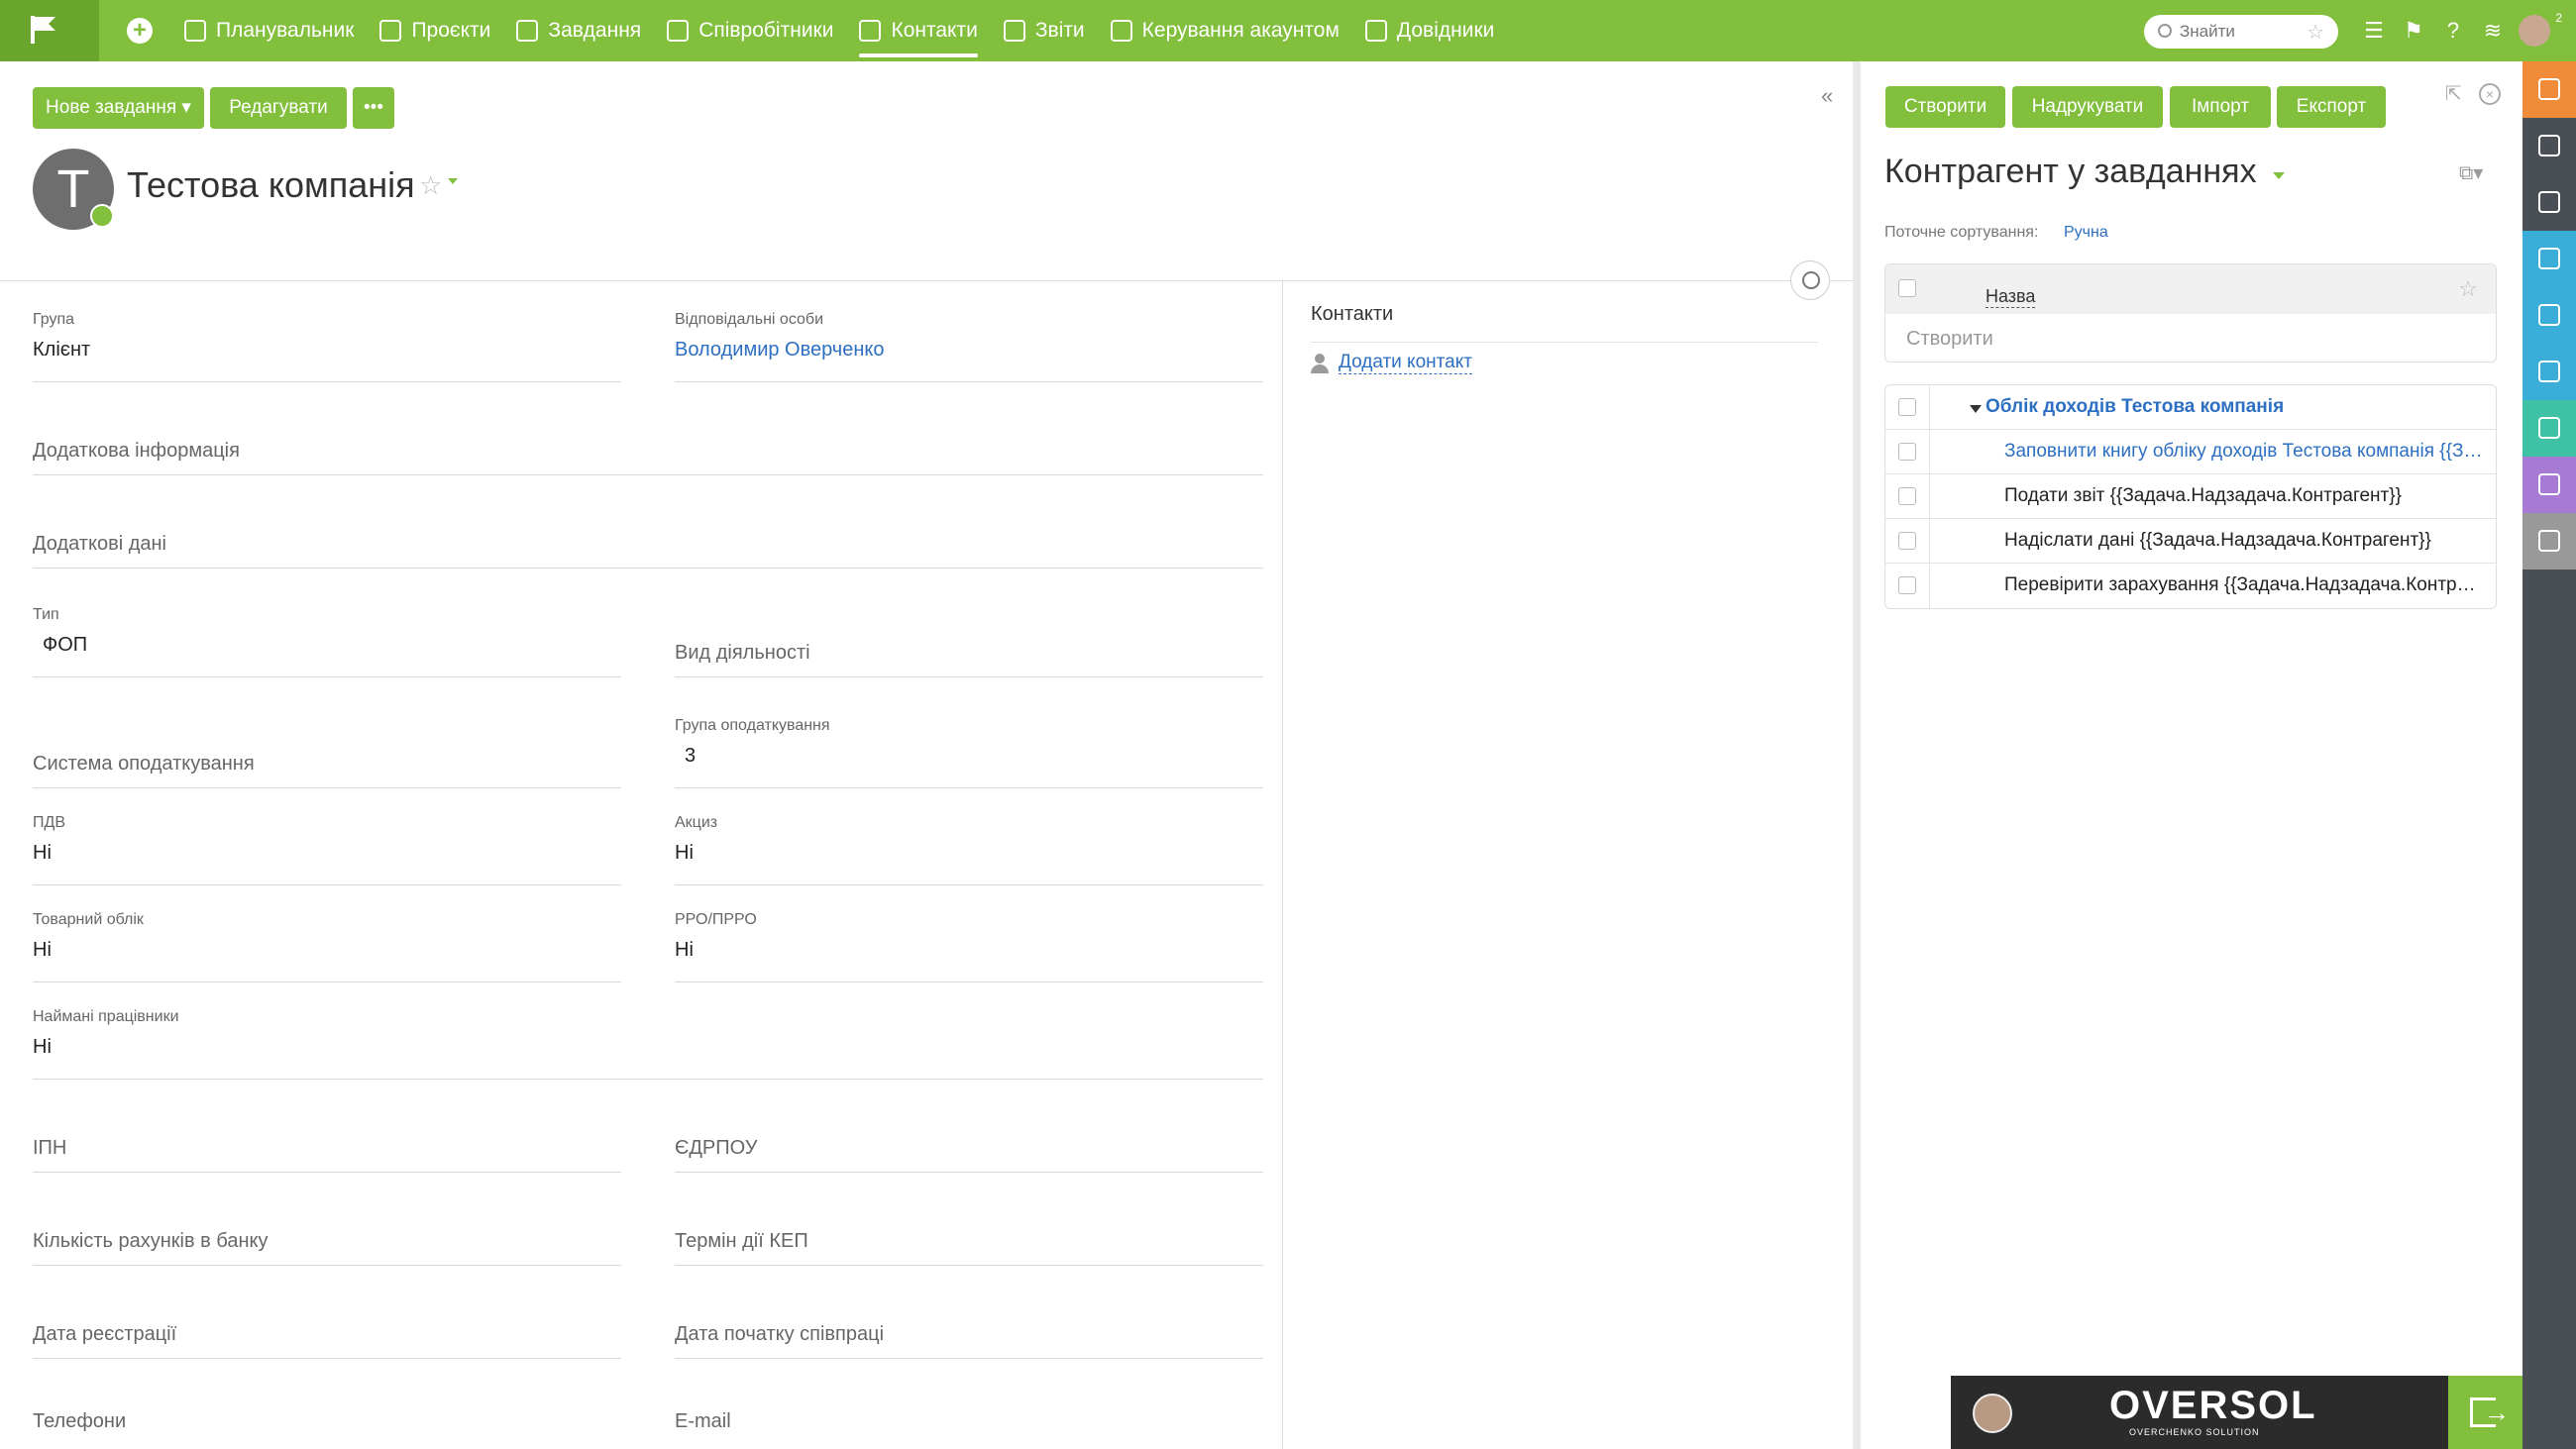  Describe the element at coordinates (2315, 32) in the screenshot. I see `favorites-star-icon: ☆` at that location.